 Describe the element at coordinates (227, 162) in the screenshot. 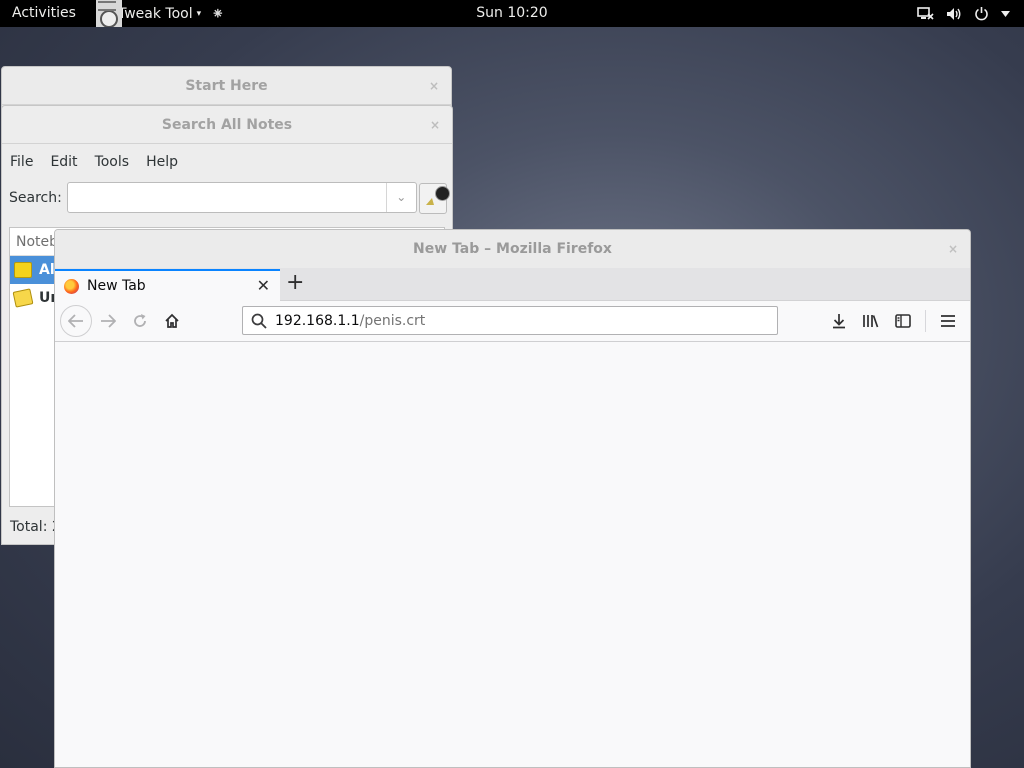

I see `menu-bar: File Edit Tools Help` at that location.